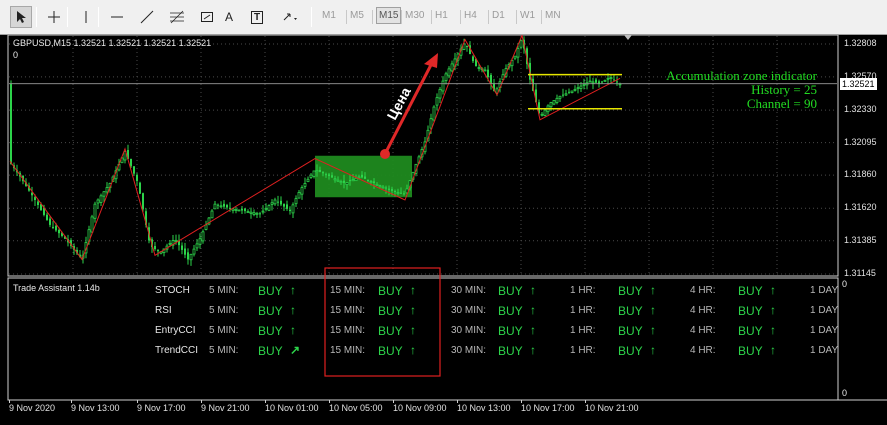  I want to click on timeframe-h4: H4, so click(470, 15).